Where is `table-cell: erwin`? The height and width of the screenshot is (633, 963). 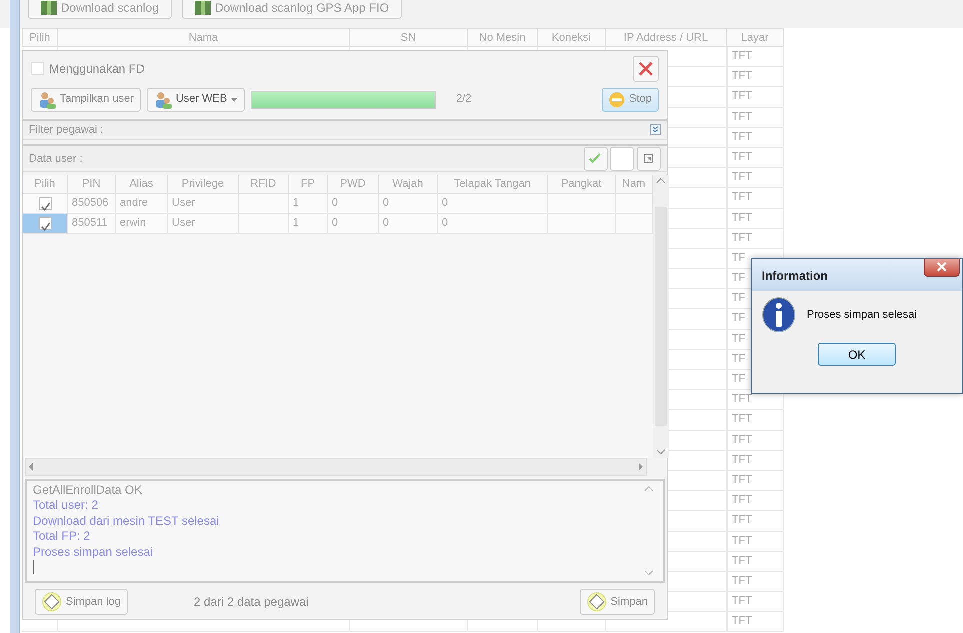
table-cell: erwin is located at coordinates (142, 224).